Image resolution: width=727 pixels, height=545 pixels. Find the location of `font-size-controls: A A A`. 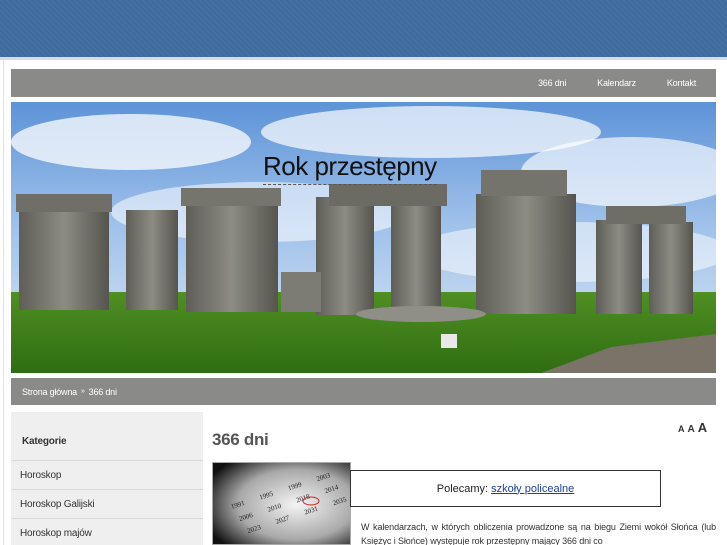

font-size-controls: A A A is located at coordinates (692, 427).